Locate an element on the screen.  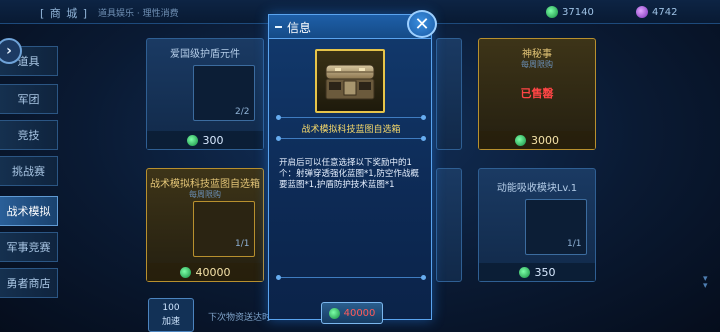
sidebar-item-tactical-sim: 战术模拟 is located at coordinates (29, 211).